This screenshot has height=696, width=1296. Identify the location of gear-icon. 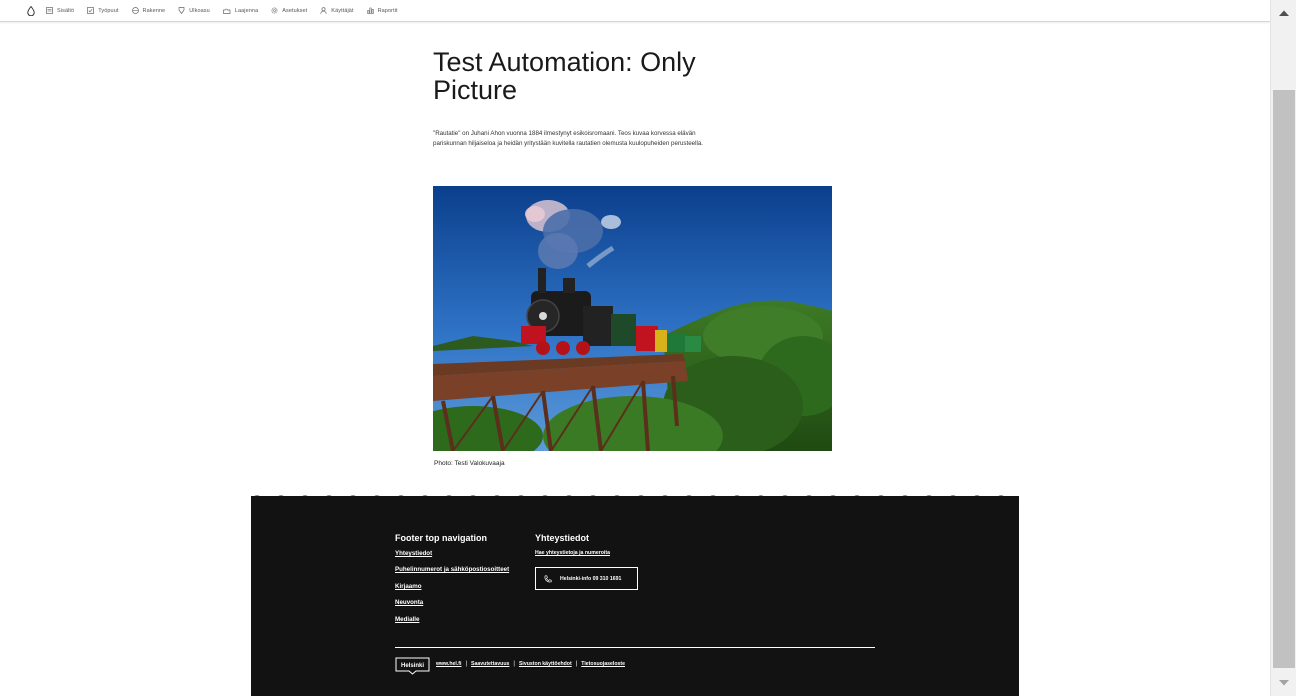
(274, 10).